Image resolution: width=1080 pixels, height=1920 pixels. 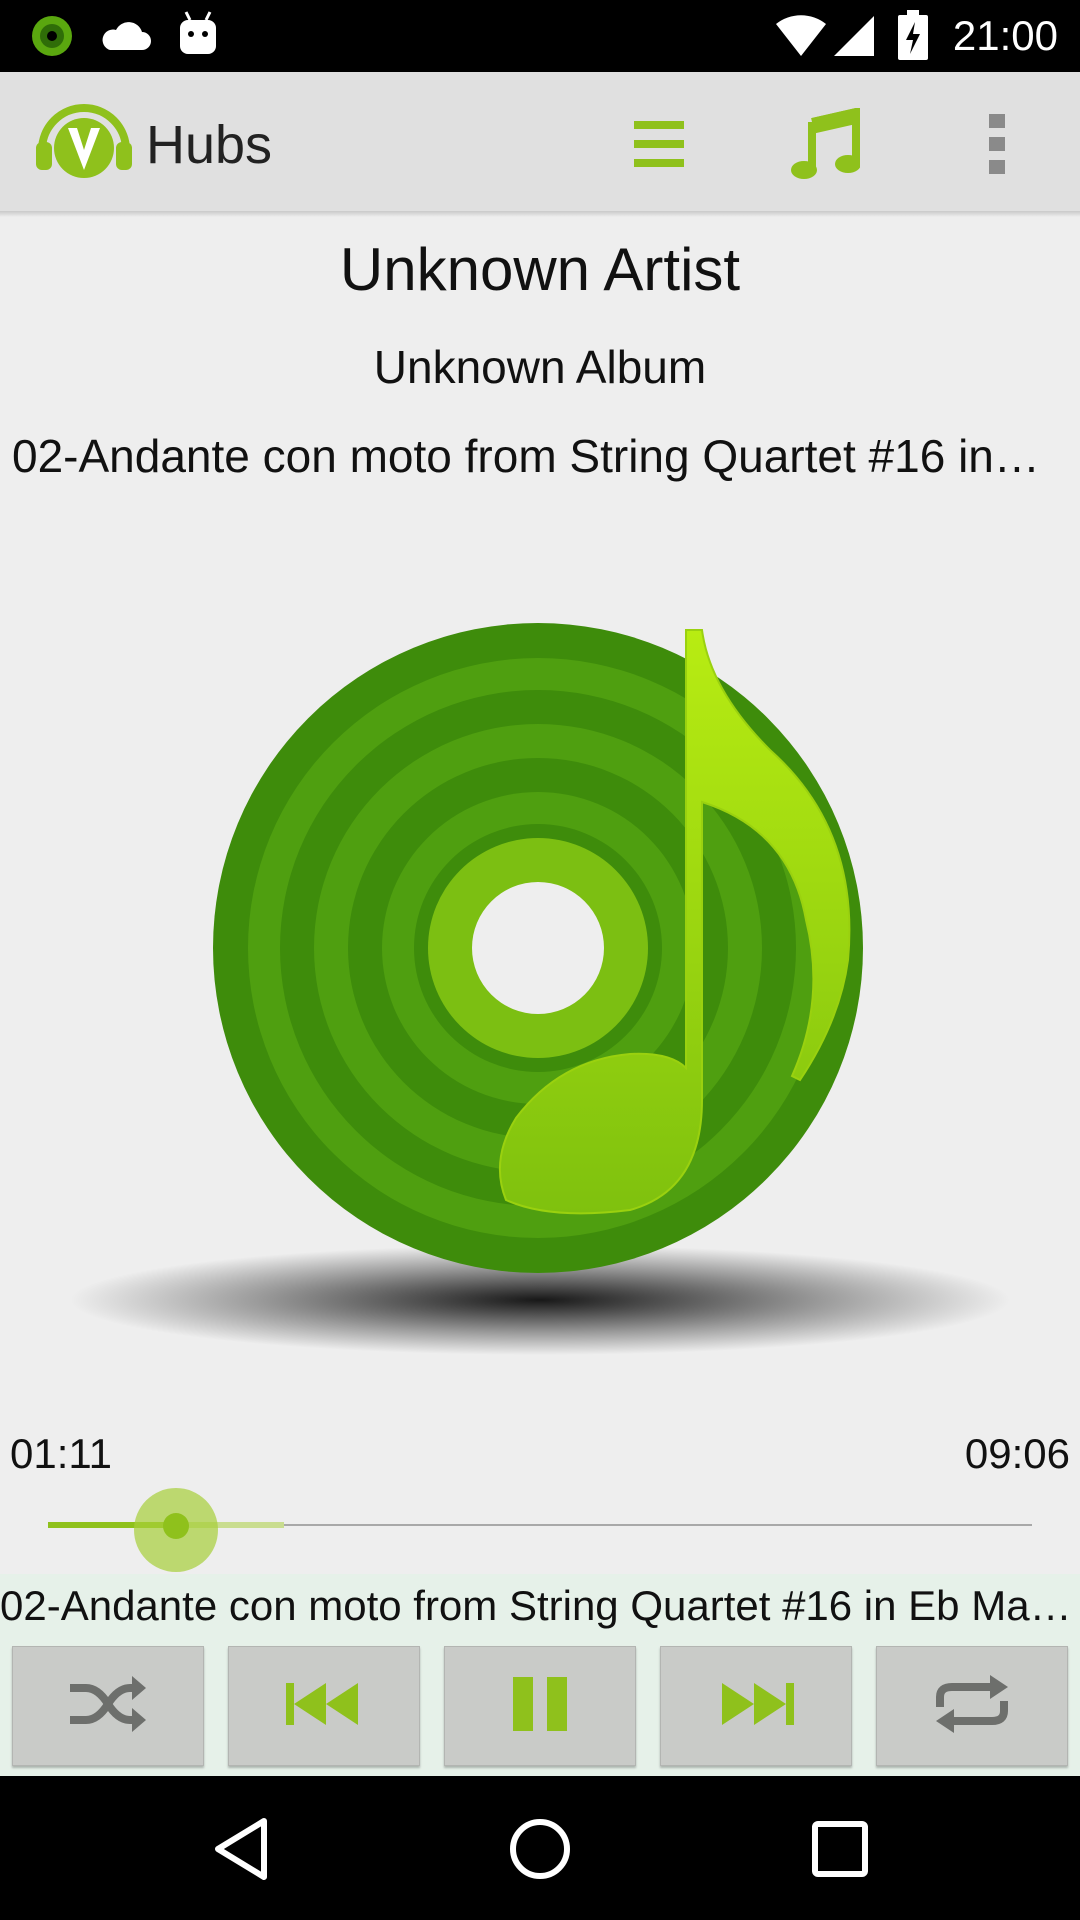 I want to click on action-bar-shadow, so click(x=540, y=214).